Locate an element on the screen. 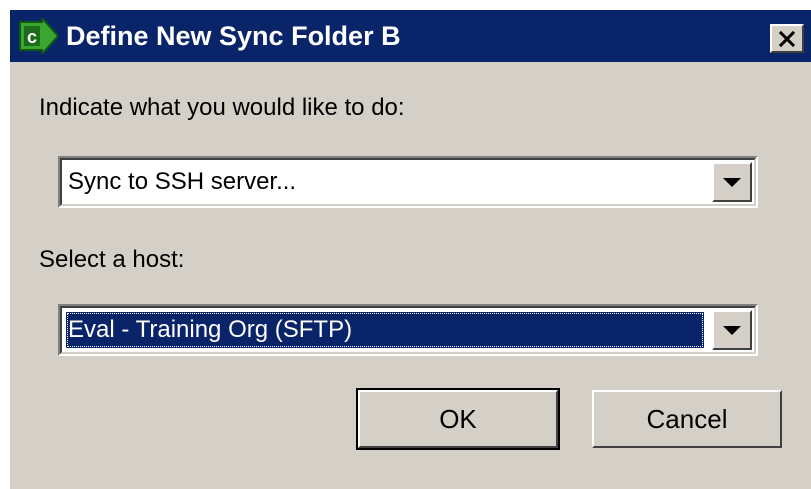  cancel-button: Cancel is located at coordinates (687, 419).